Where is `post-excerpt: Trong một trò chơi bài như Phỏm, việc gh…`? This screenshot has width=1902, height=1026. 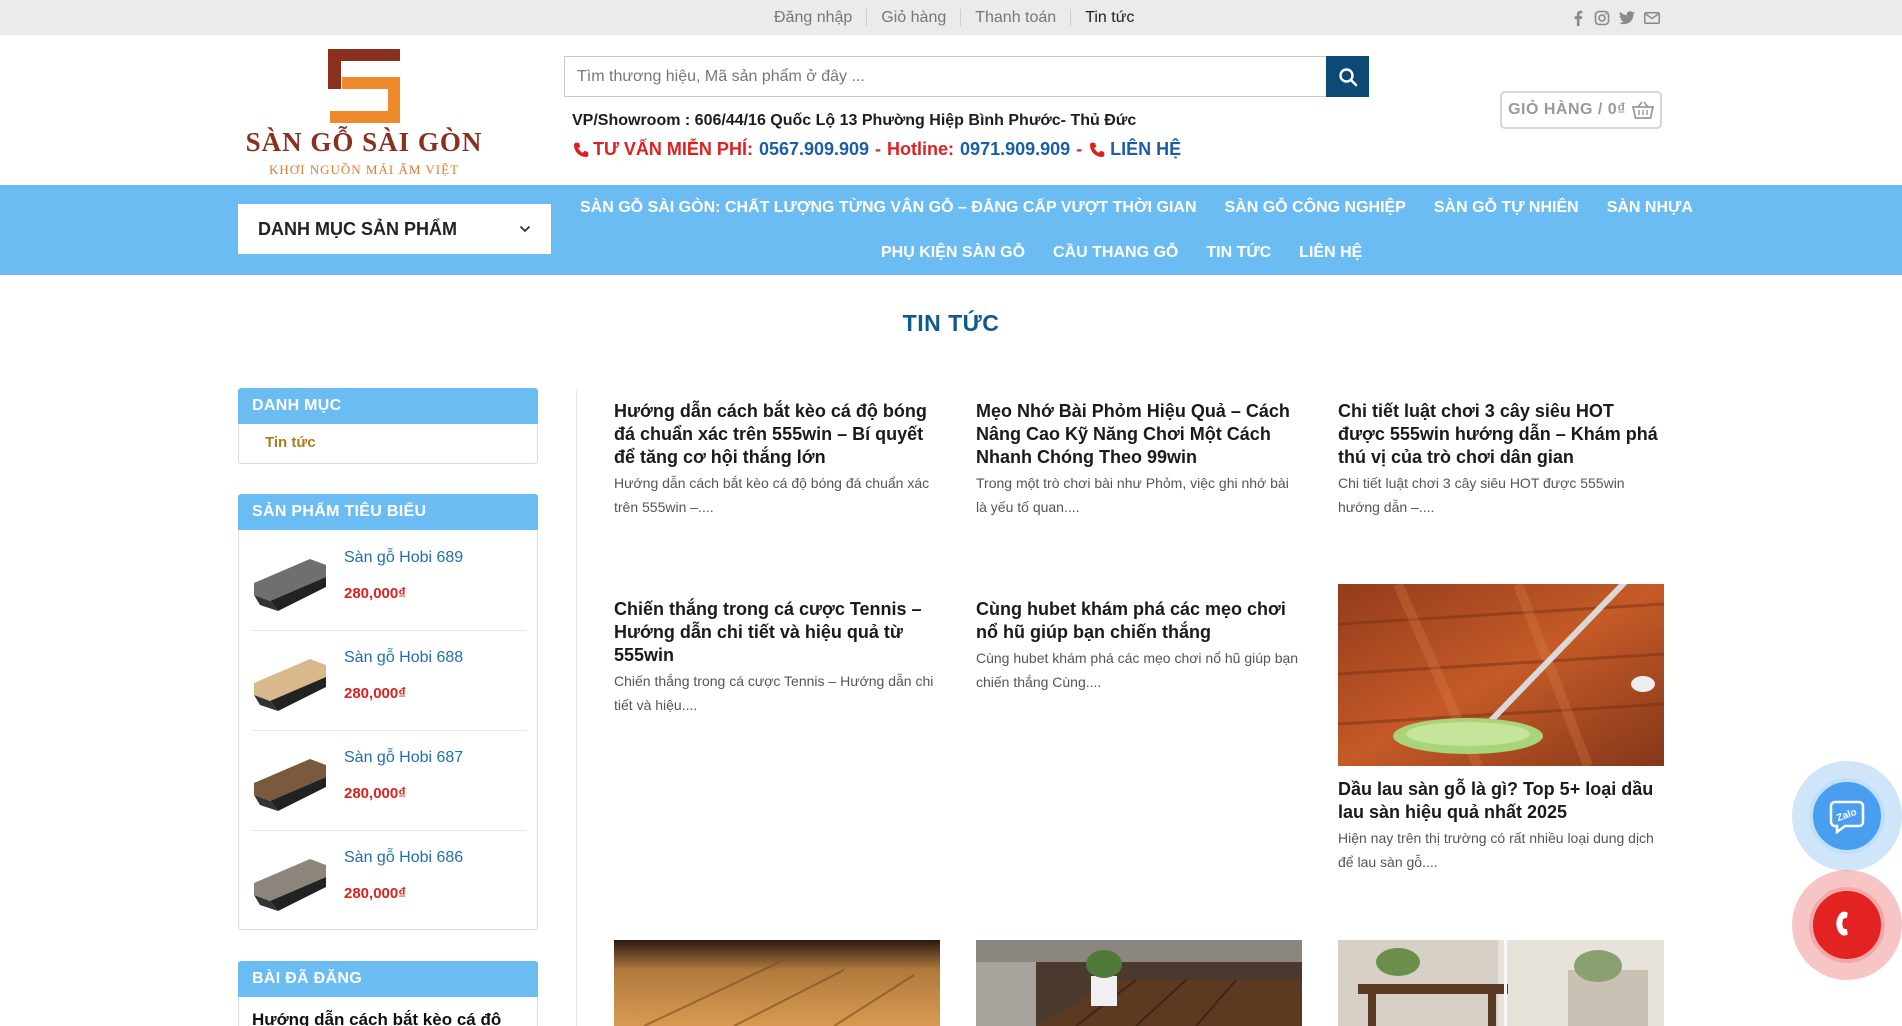
post-excerpt: Trong một trò chơi bài như Phỏm, việc gh… is located at coordinates (1132, 495).